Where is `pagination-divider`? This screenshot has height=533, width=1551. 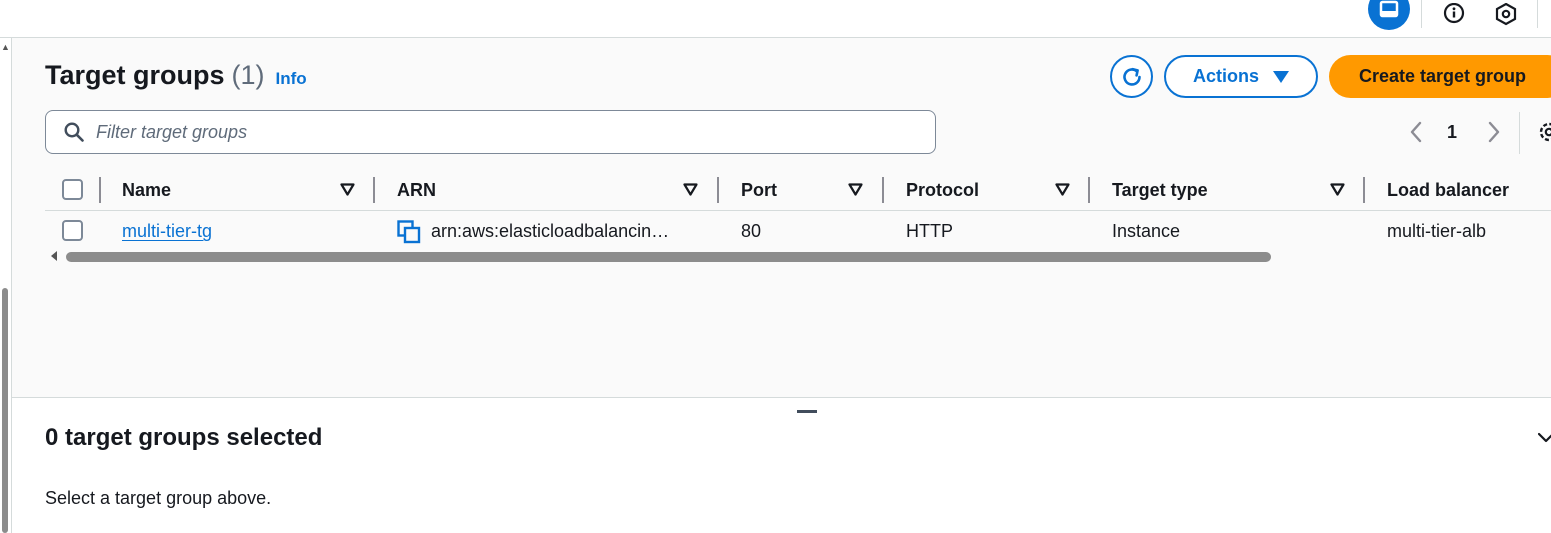 pagination-divider is located at coordinates (1519, 133).